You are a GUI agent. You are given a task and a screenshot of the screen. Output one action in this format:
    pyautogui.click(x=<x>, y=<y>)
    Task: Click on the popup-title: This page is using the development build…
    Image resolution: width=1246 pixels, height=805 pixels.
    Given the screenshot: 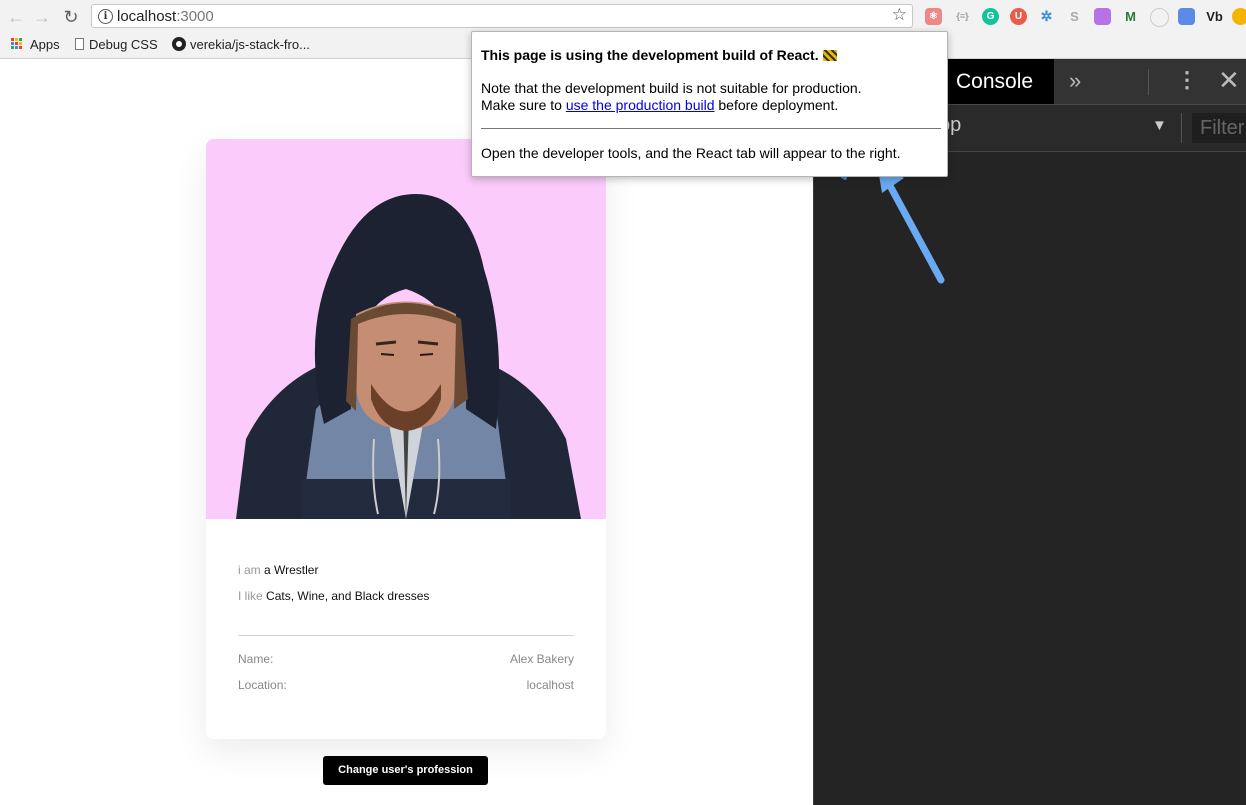 What is the action you would take?
    pyautogui.click(x=659, y=55)
    